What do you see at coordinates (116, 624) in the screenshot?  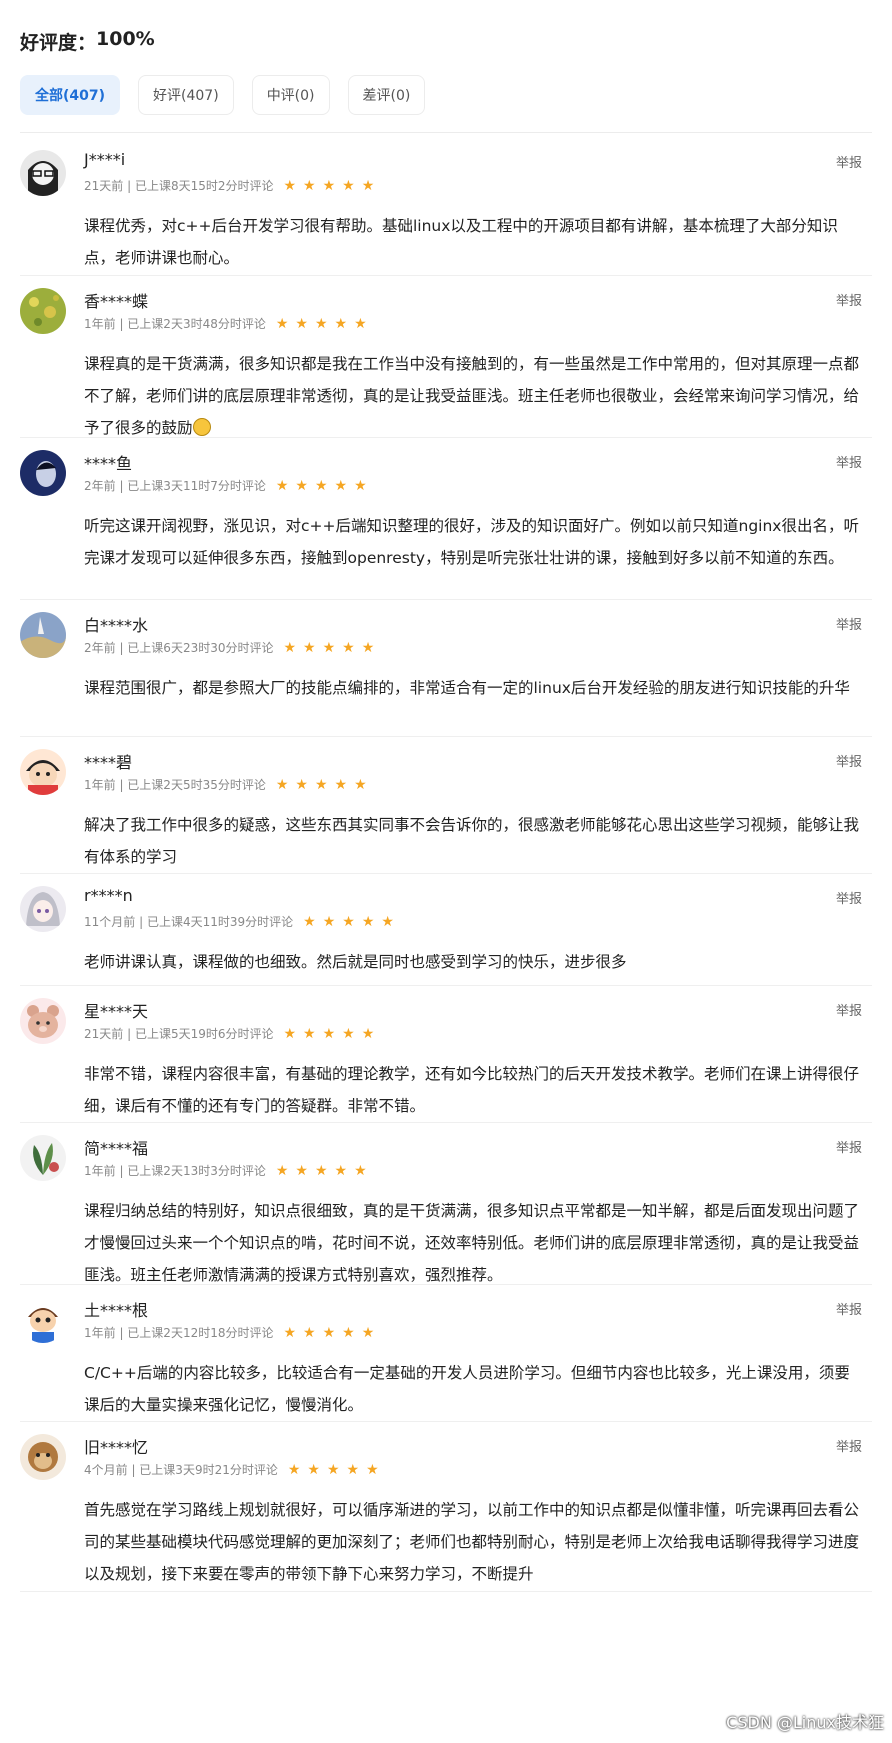 I see `reviewer-name: 白****水` at bounding box center [116, 624].